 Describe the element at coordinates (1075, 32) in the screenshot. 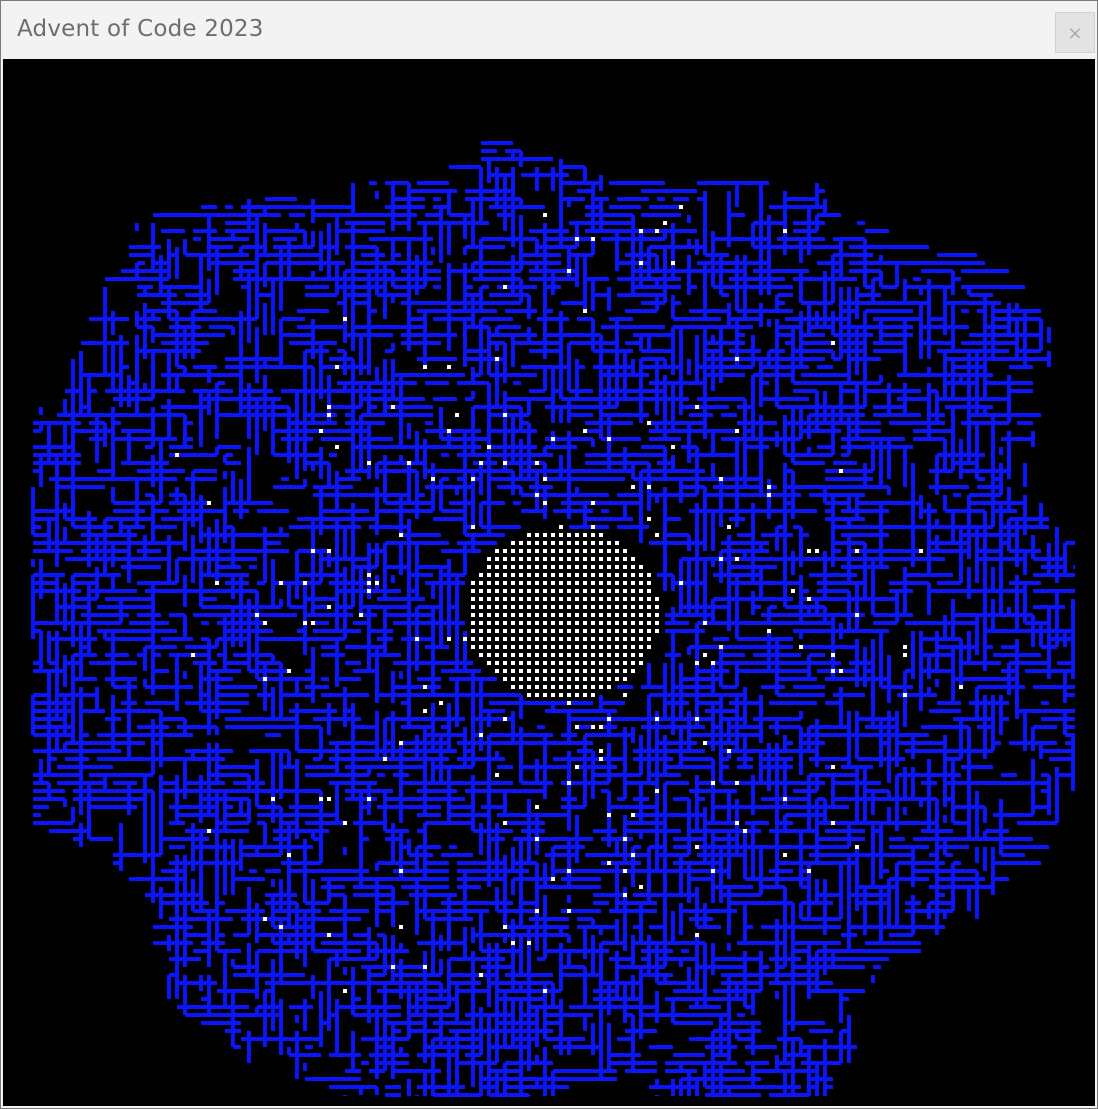

I see `close-button: ×` at that location.